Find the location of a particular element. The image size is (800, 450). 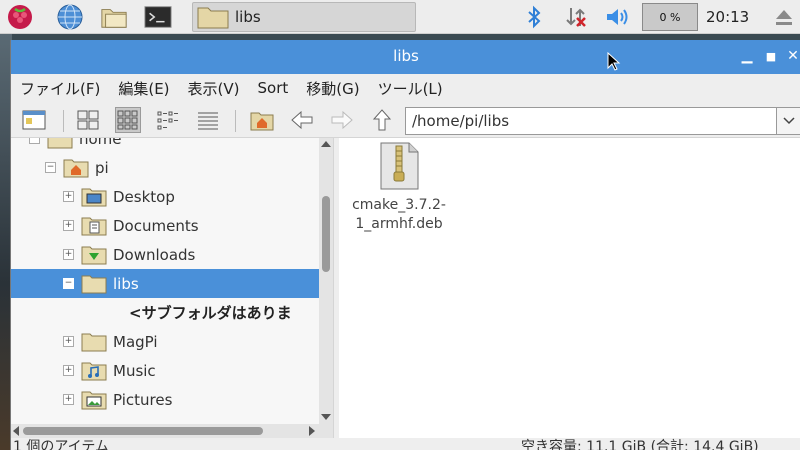

thumbnail-view-icon is located at coordinates (127, 120).